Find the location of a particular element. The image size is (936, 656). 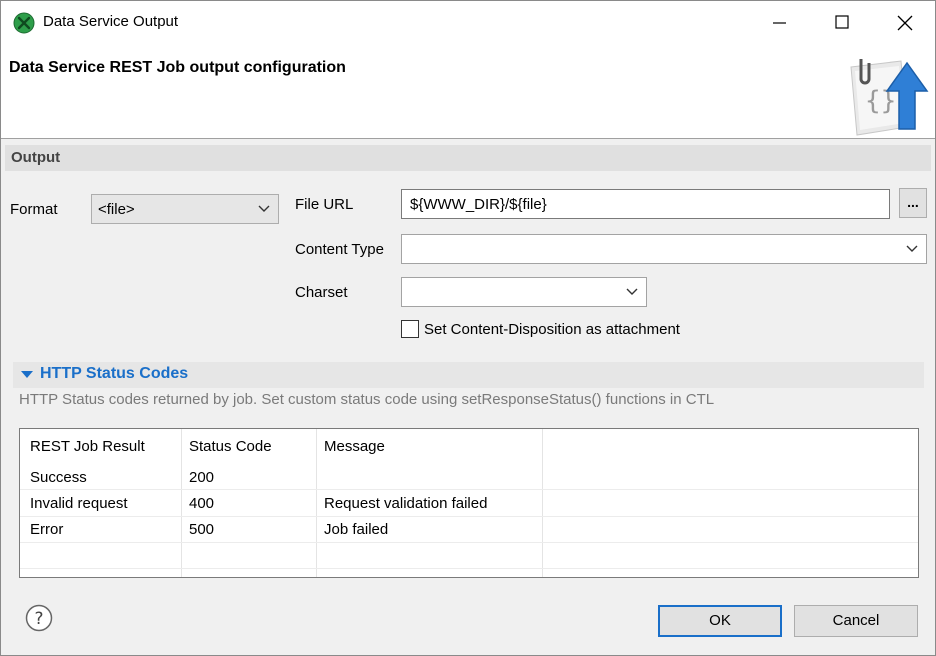

row-invalid-message: Request validation failed is located at coordinates (405, 503).